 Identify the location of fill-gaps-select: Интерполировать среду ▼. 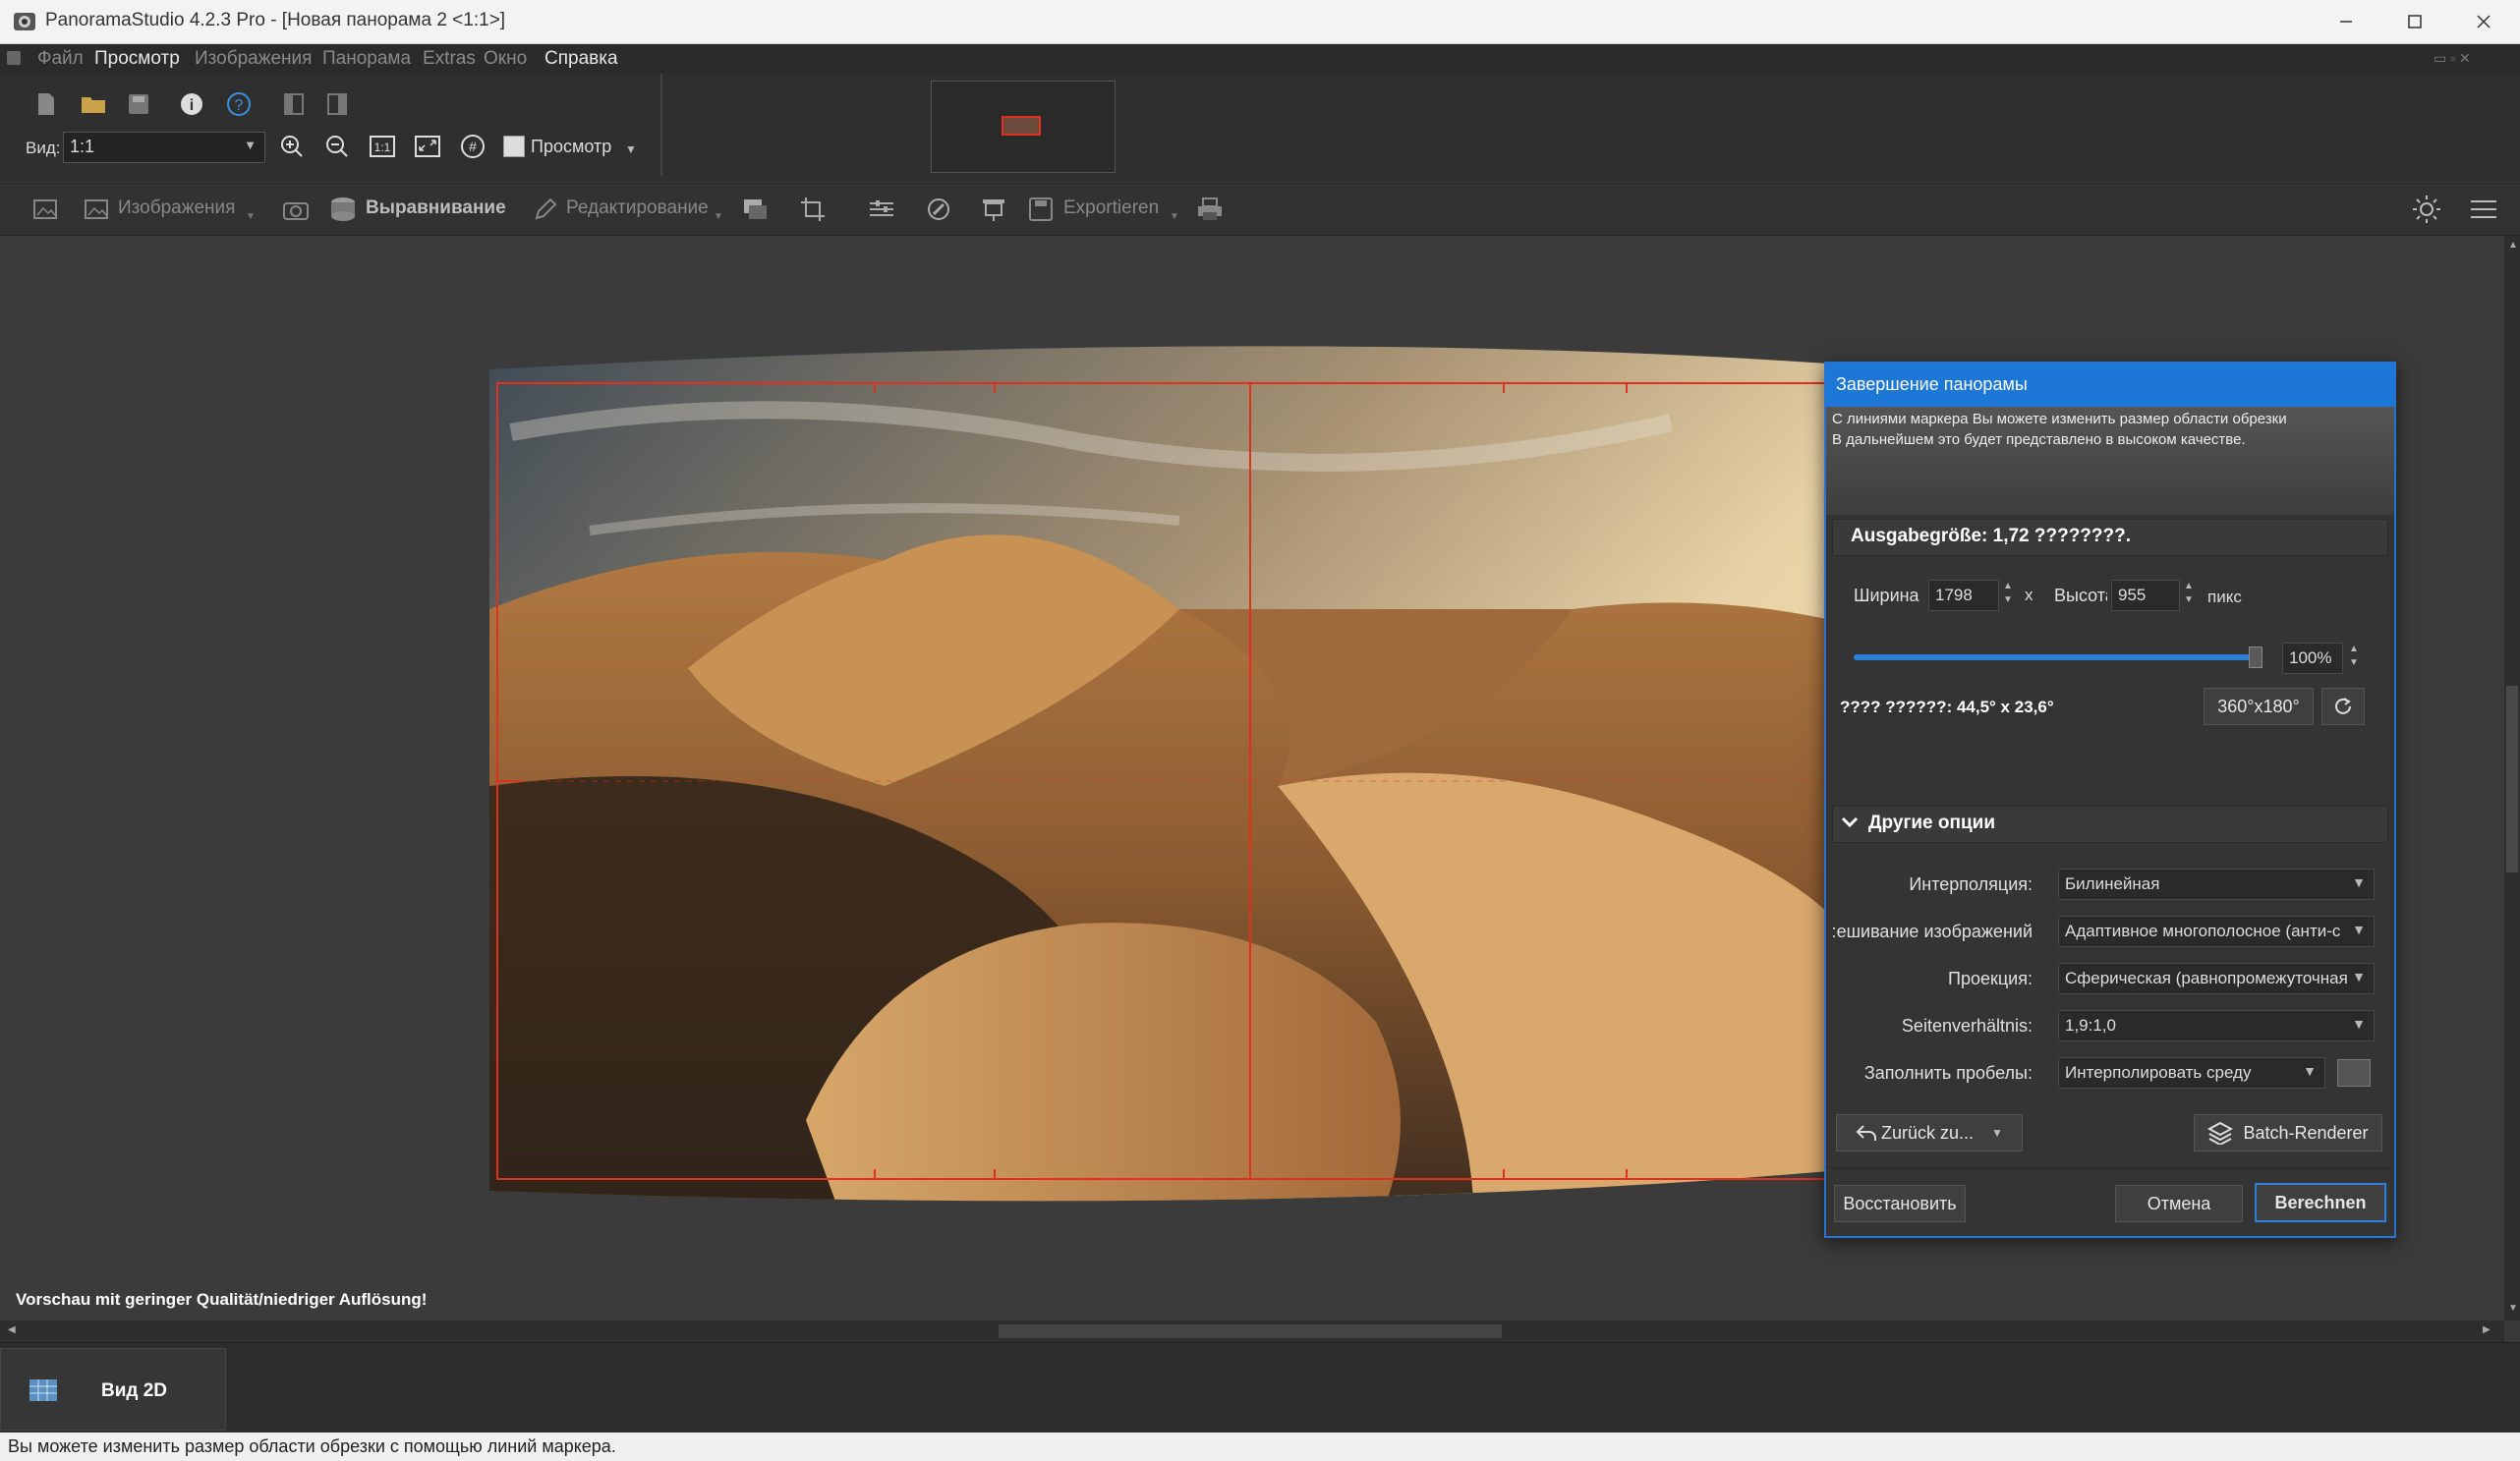
(2191, 1073).